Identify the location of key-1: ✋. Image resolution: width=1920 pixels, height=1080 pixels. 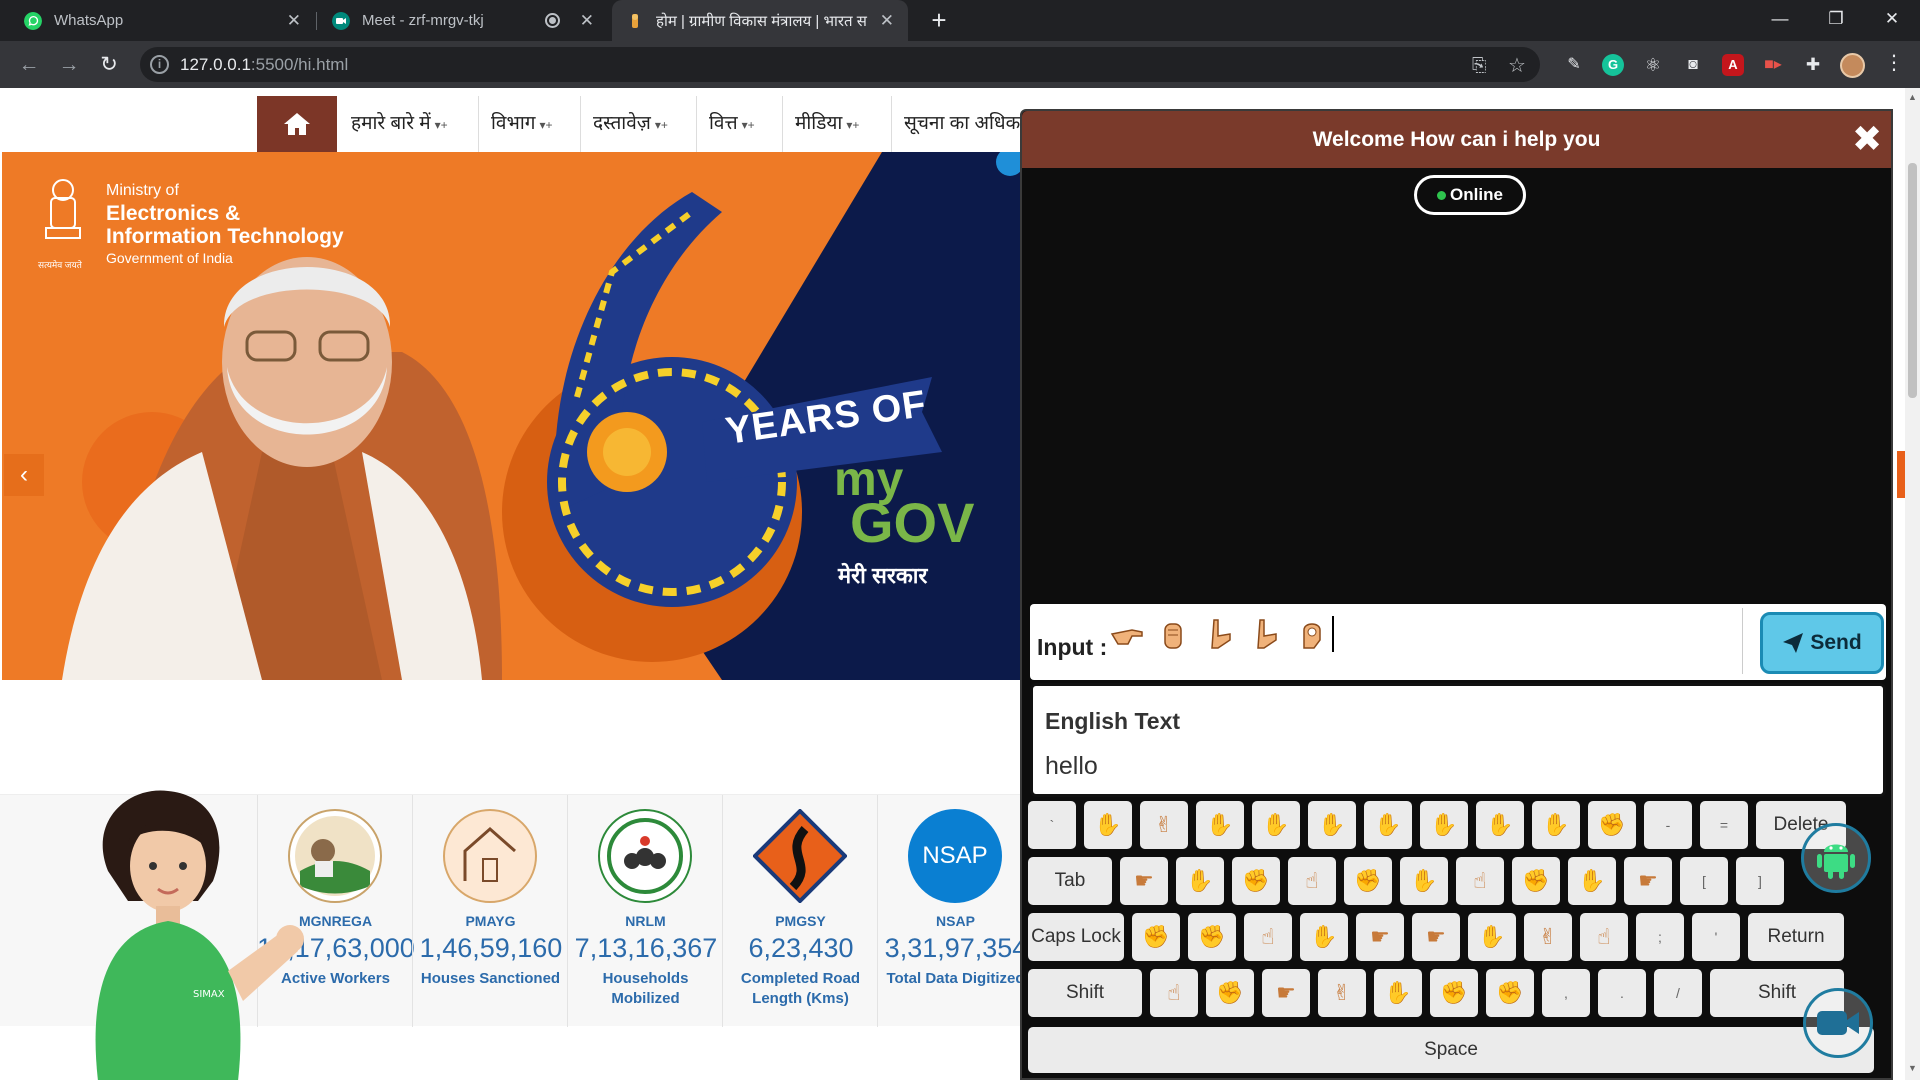
(1108, 825).